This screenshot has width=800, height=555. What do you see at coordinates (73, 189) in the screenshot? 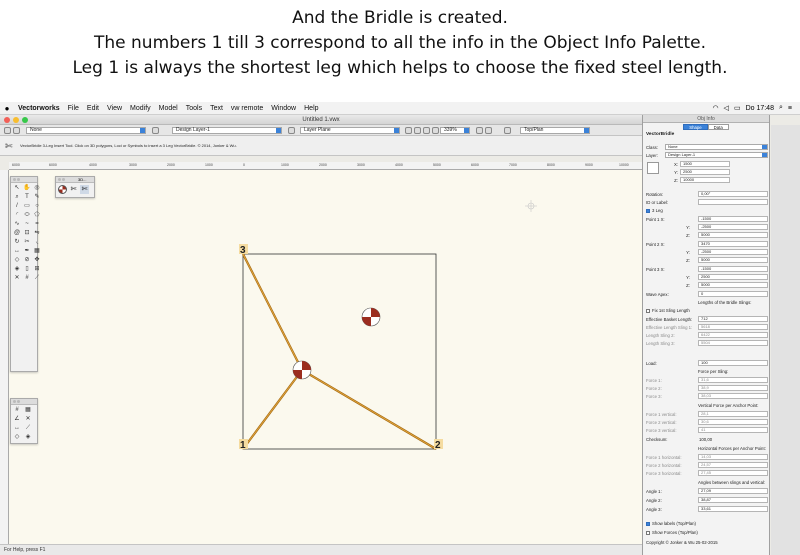
I see `bridle-2leg-icon: ✄` at bounding box center [73, 189].